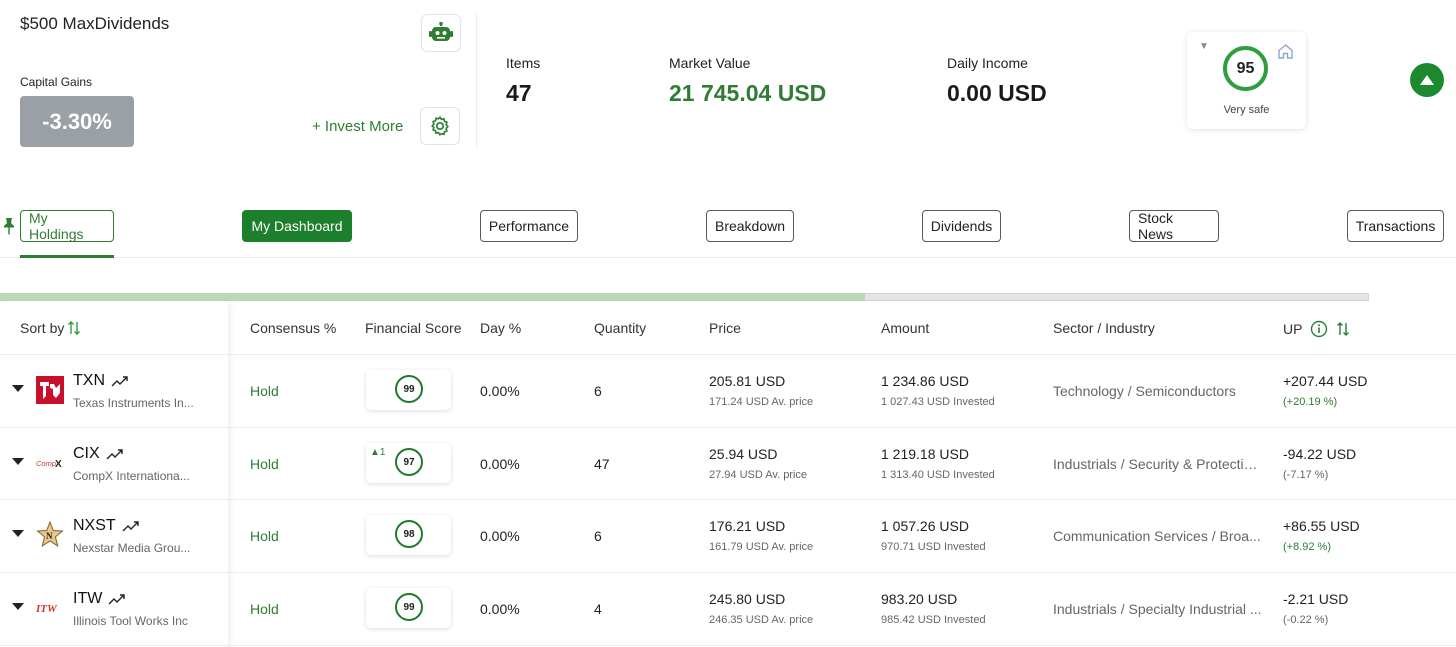 The height and width of the screenshot is (647, 1456). What do you see at coordinates (50, 390) in the screenshot?
I see `texas-instruments-logo-icon` at bounding box center [50, 390].